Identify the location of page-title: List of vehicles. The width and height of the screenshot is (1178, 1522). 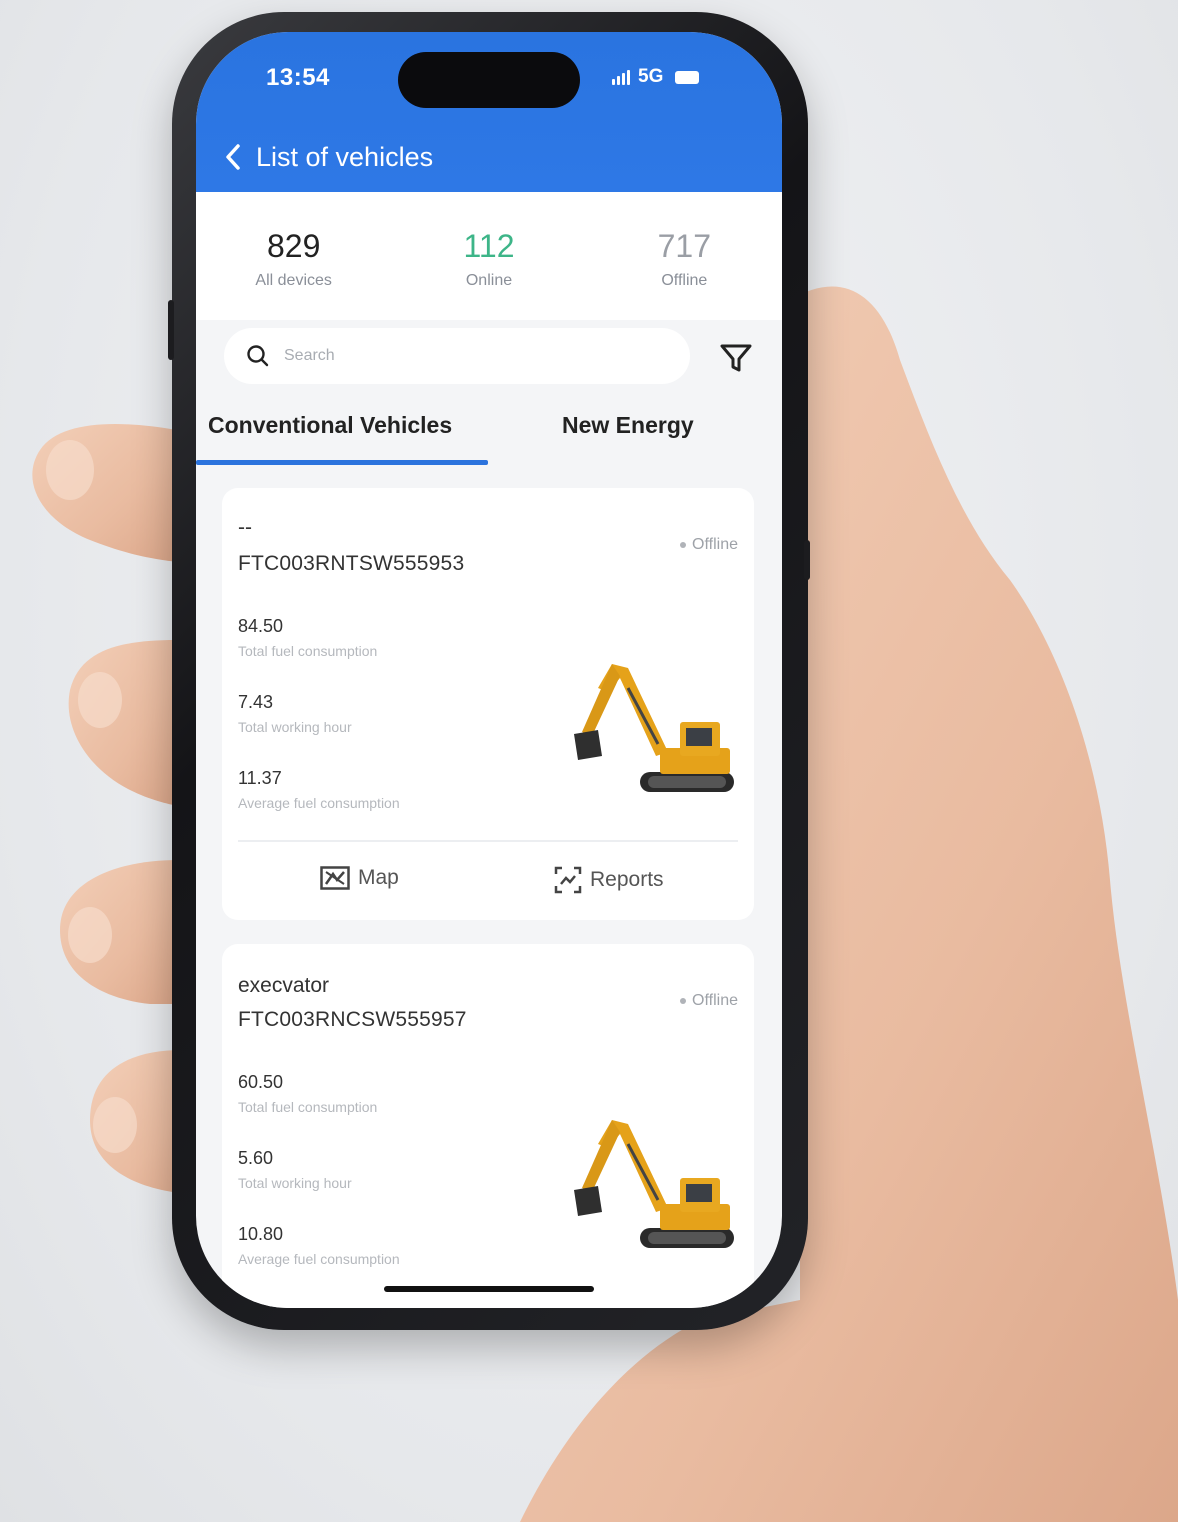
(345, 157).